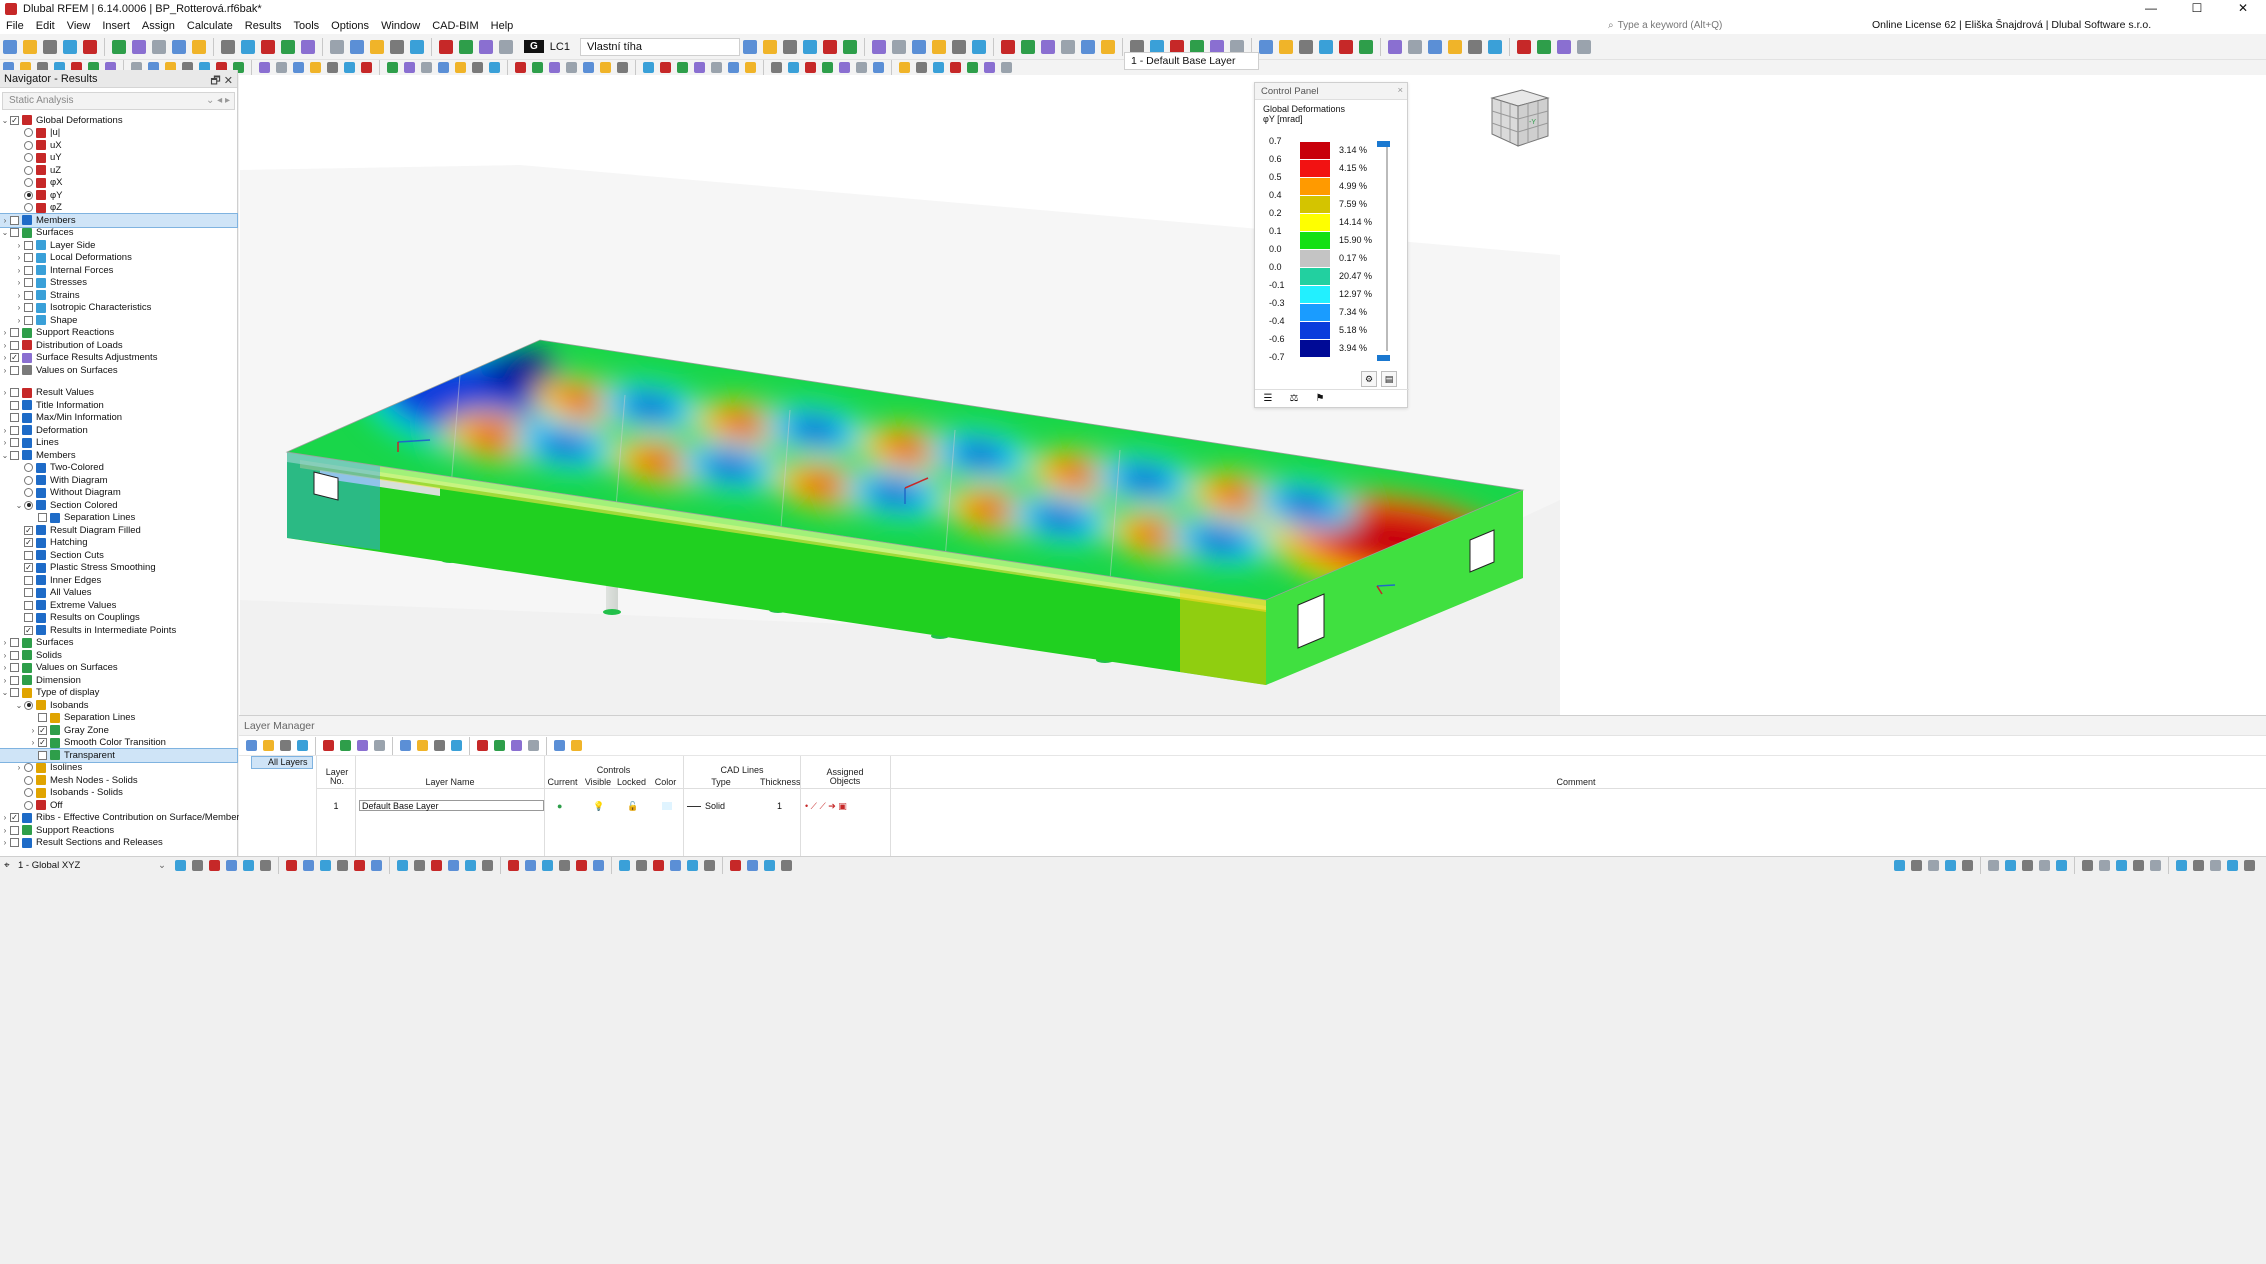 This screenshot has height=1264, width=2266. Describe the element at coordinates (118, 245) in the screenshot. I see `tree-item: › Layer Side` at that location.